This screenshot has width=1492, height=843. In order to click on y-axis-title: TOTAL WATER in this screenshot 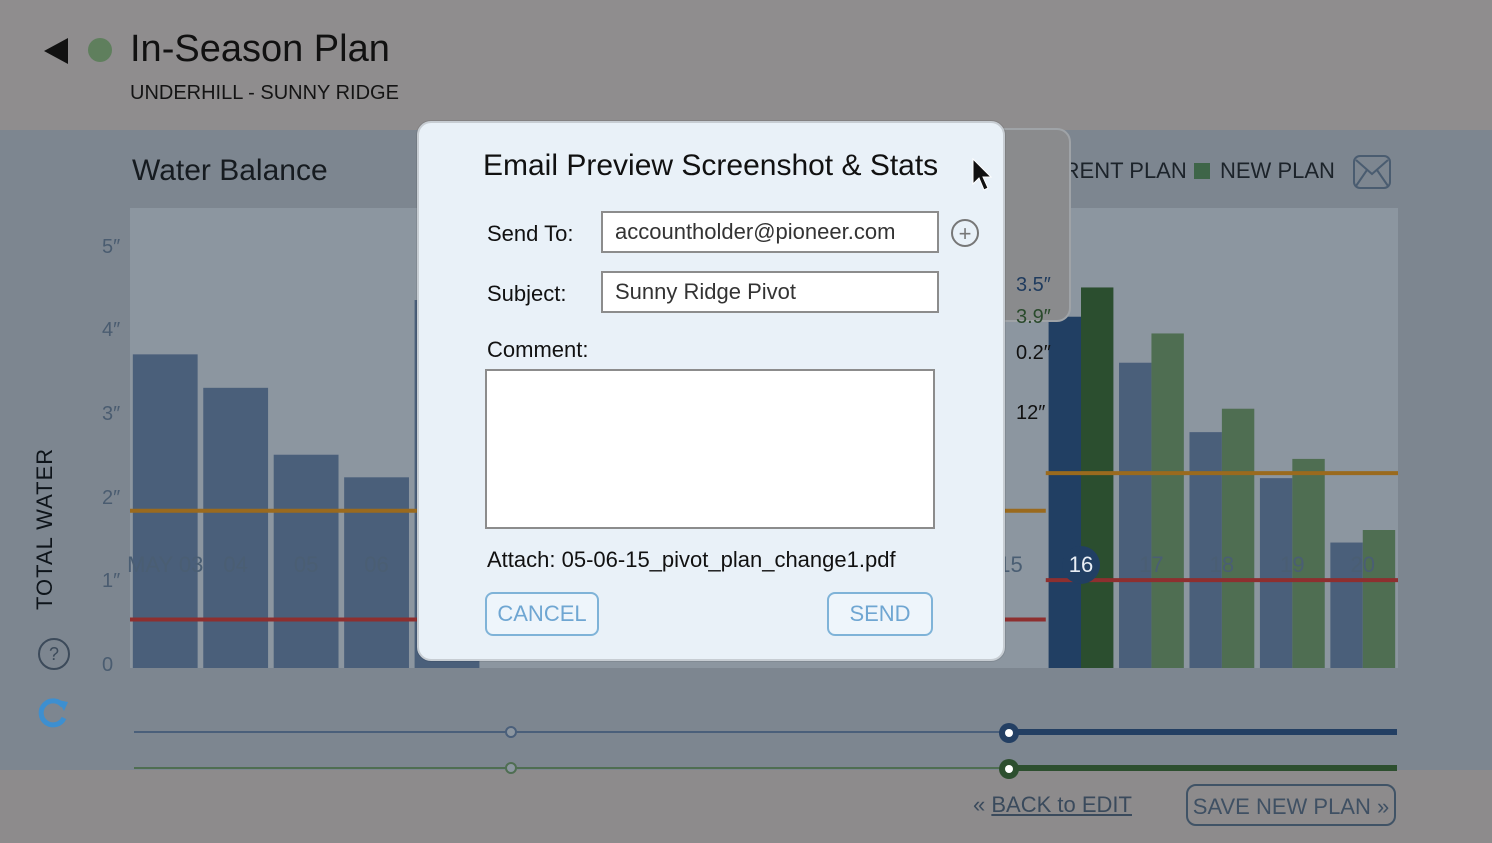, I will do `click(44, 528)`.